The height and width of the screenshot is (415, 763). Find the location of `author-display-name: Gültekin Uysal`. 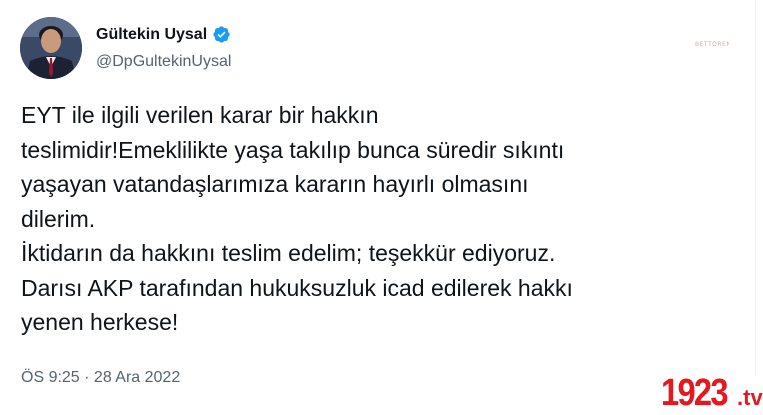

author-display-name: Gültekin Uysal is located at coordinates (151, 35).